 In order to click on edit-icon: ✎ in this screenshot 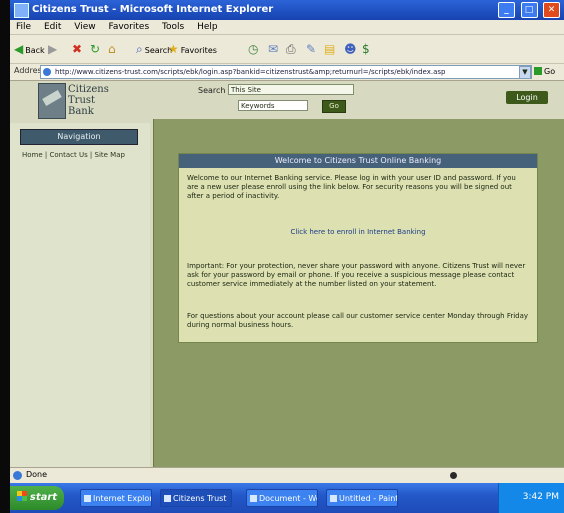, I will do `click(311, 49)`.